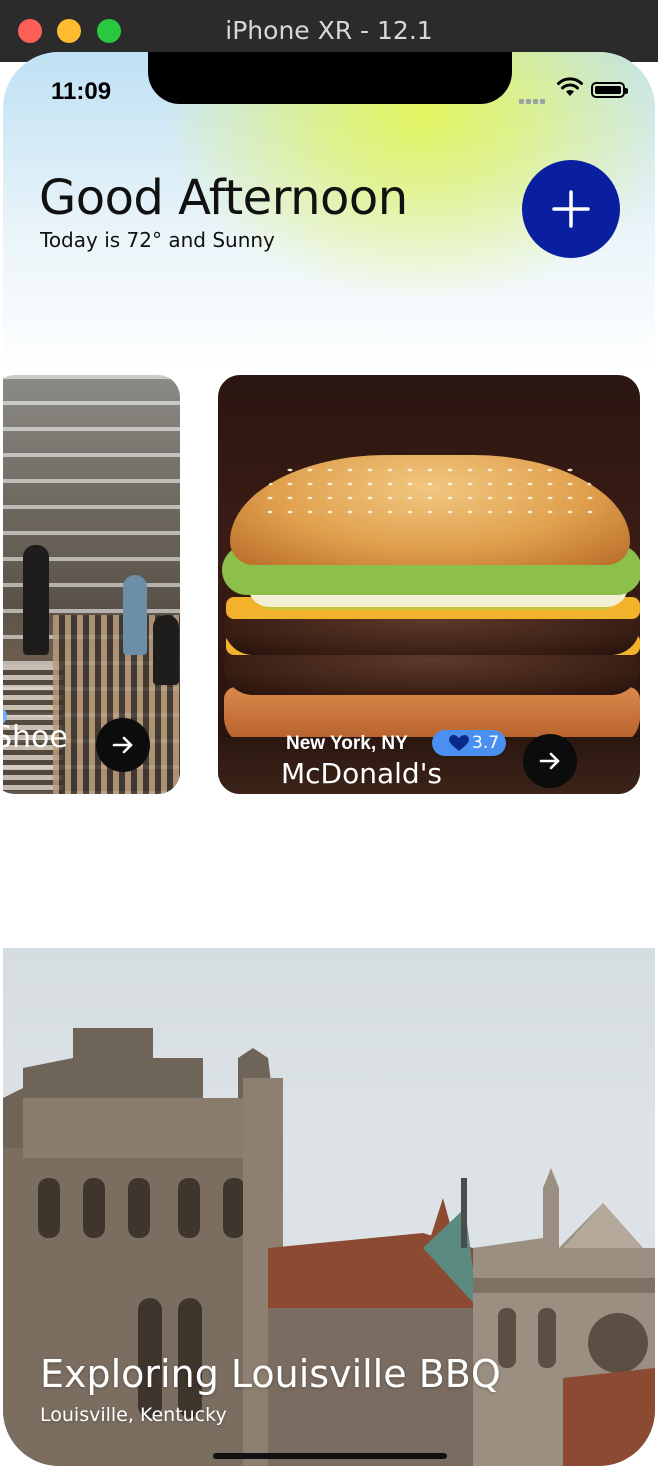 This screenshot has width=658, height=1472. Describe the element at coordinates (223, 198) in the screenshot. I see `greeting-title: Good Afternoon` at that location.